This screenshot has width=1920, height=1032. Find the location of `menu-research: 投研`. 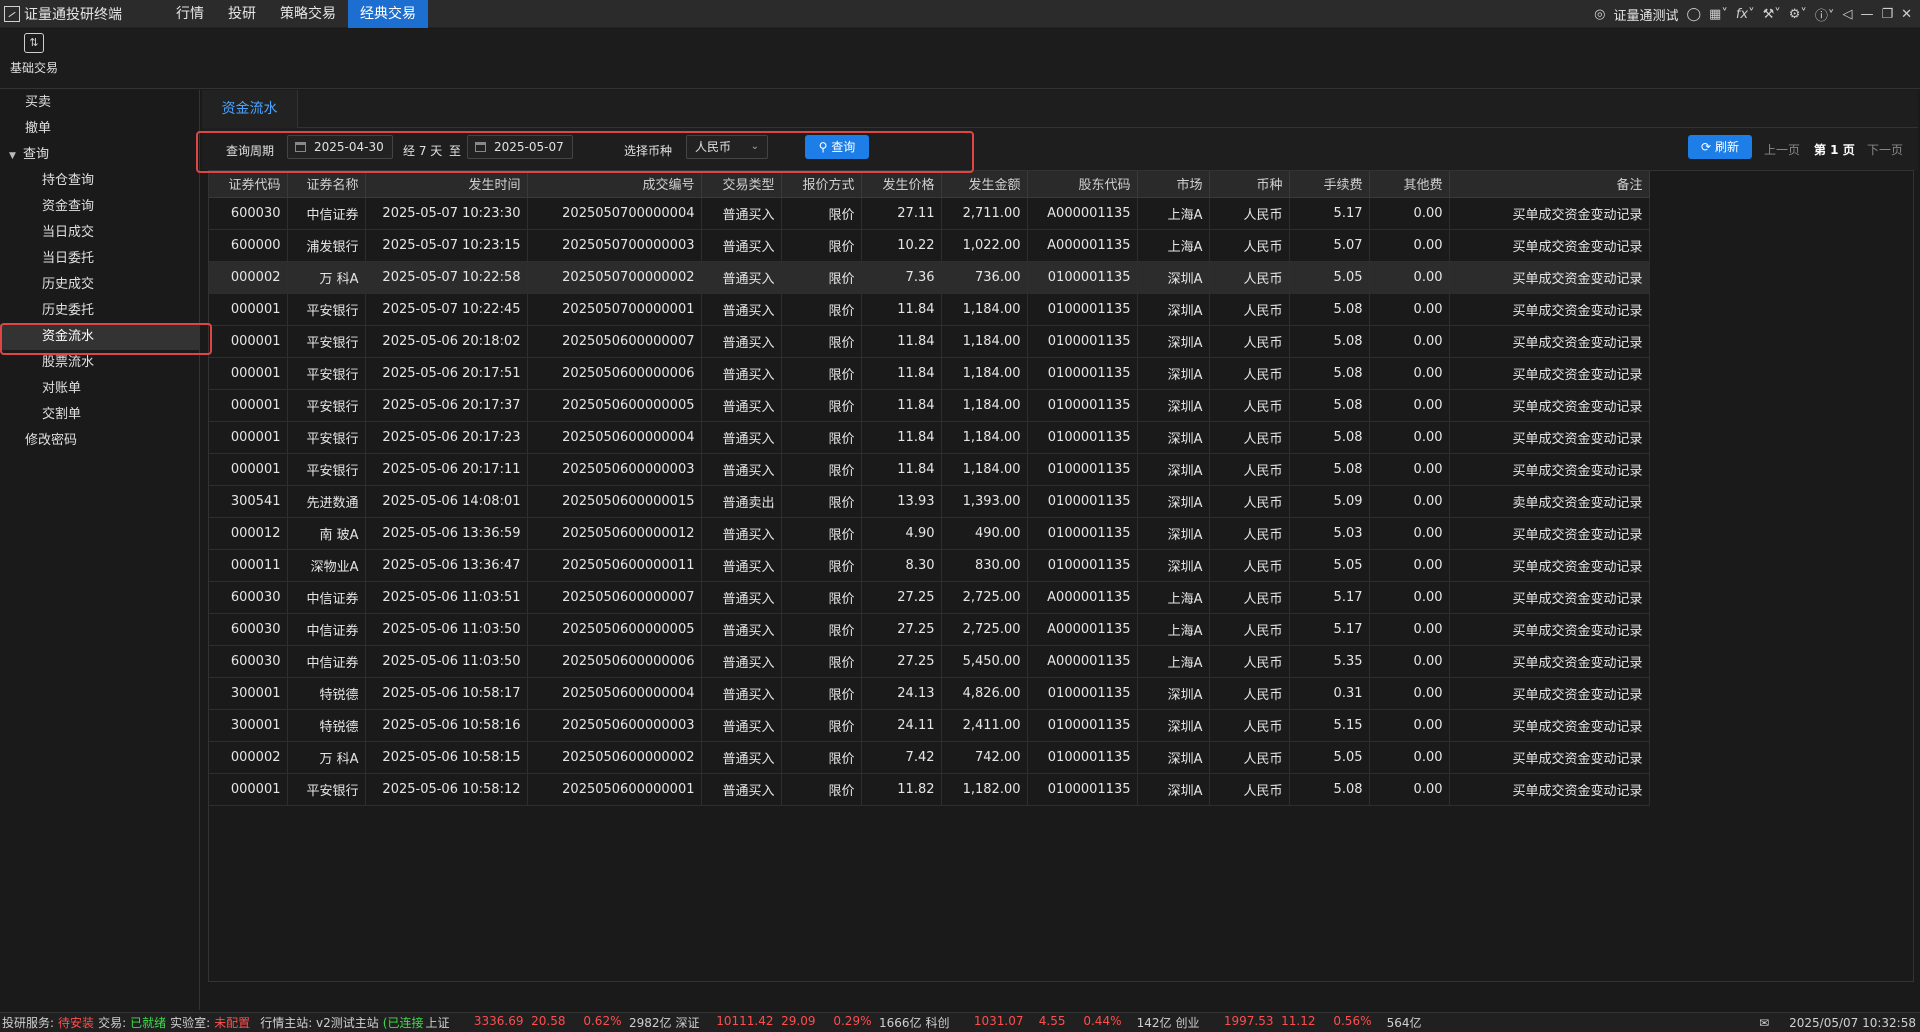

menu-research: 投研 is located at coordinates (242, 14).